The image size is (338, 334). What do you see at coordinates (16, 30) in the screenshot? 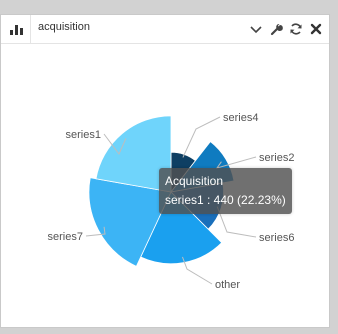
I see `bar-chart-icon` at bounding box center [16, 30].